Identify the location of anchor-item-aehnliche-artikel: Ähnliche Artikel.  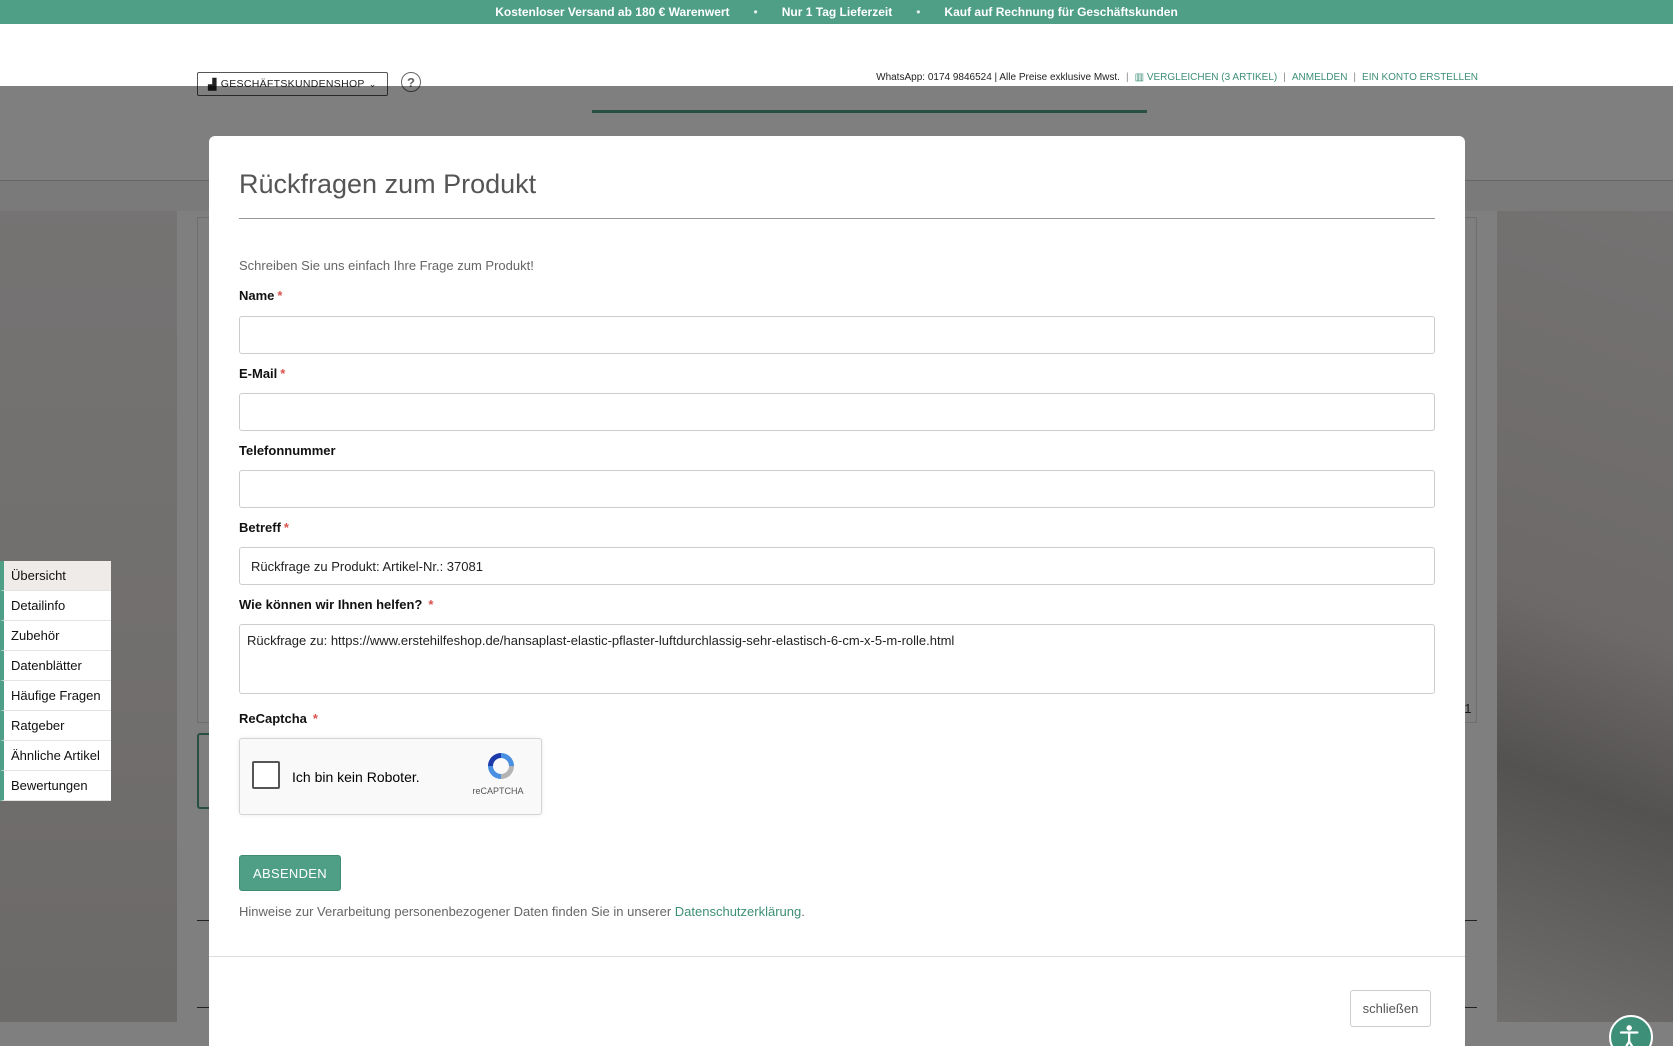
(55, 756).